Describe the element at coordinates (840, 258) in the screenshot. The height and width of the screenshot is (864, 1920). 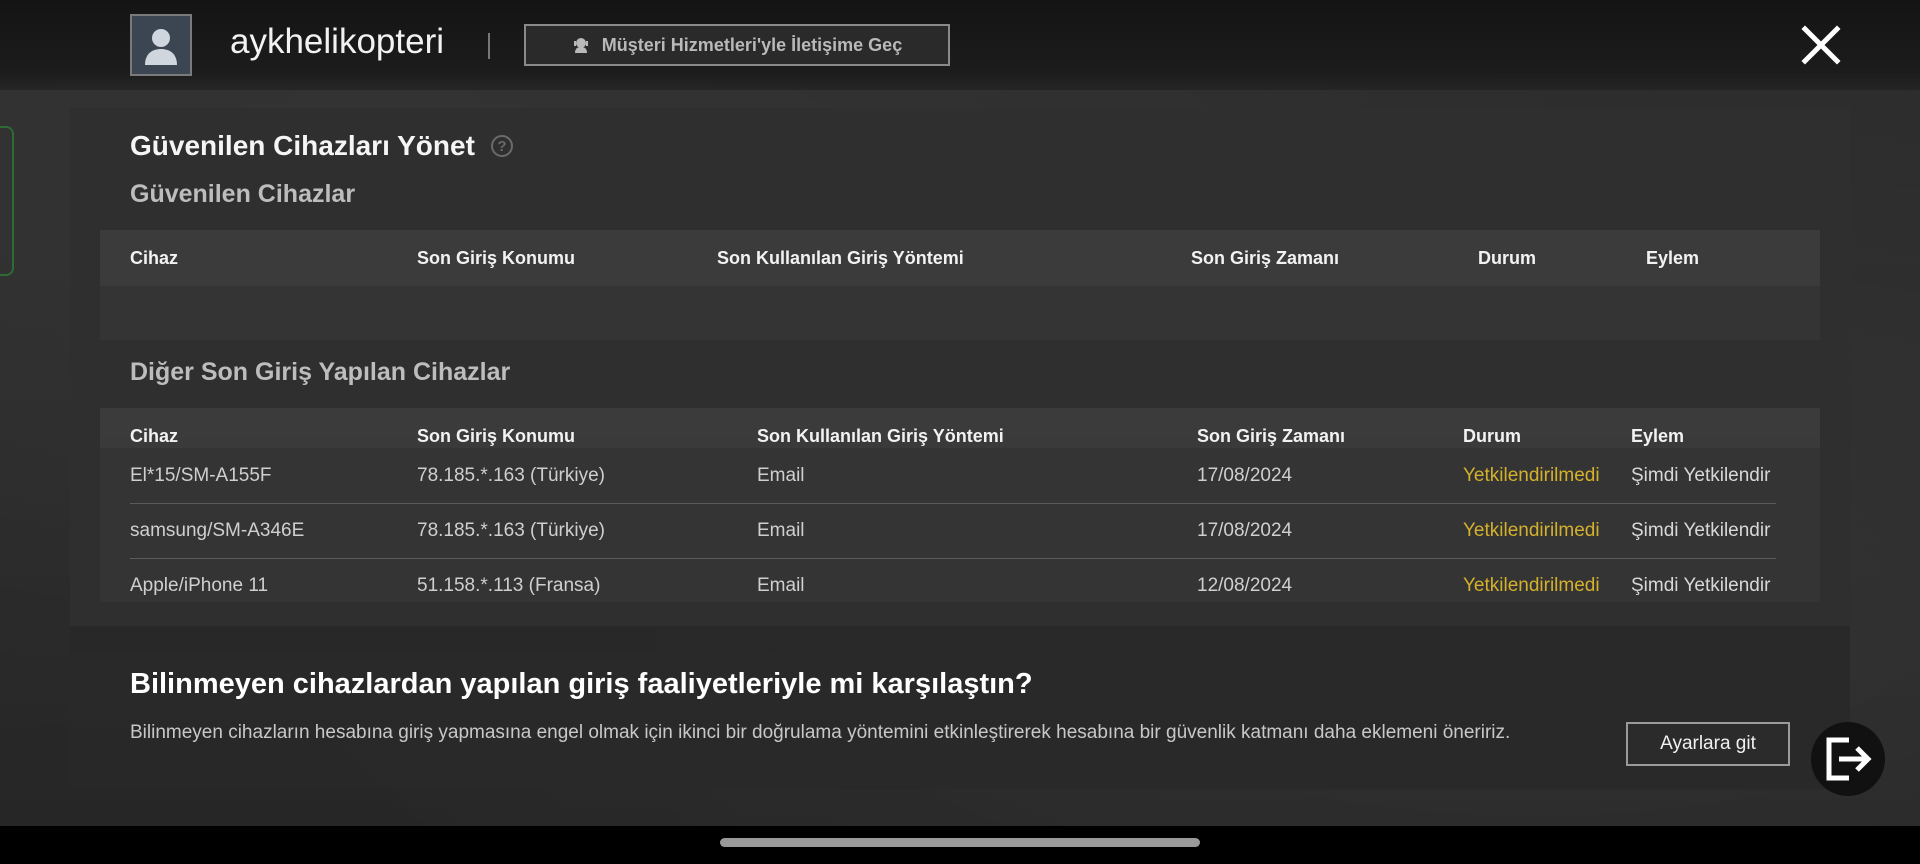
I see `trusted-col-method: Son Kullanılan Giriş Yöntemi` at that location.